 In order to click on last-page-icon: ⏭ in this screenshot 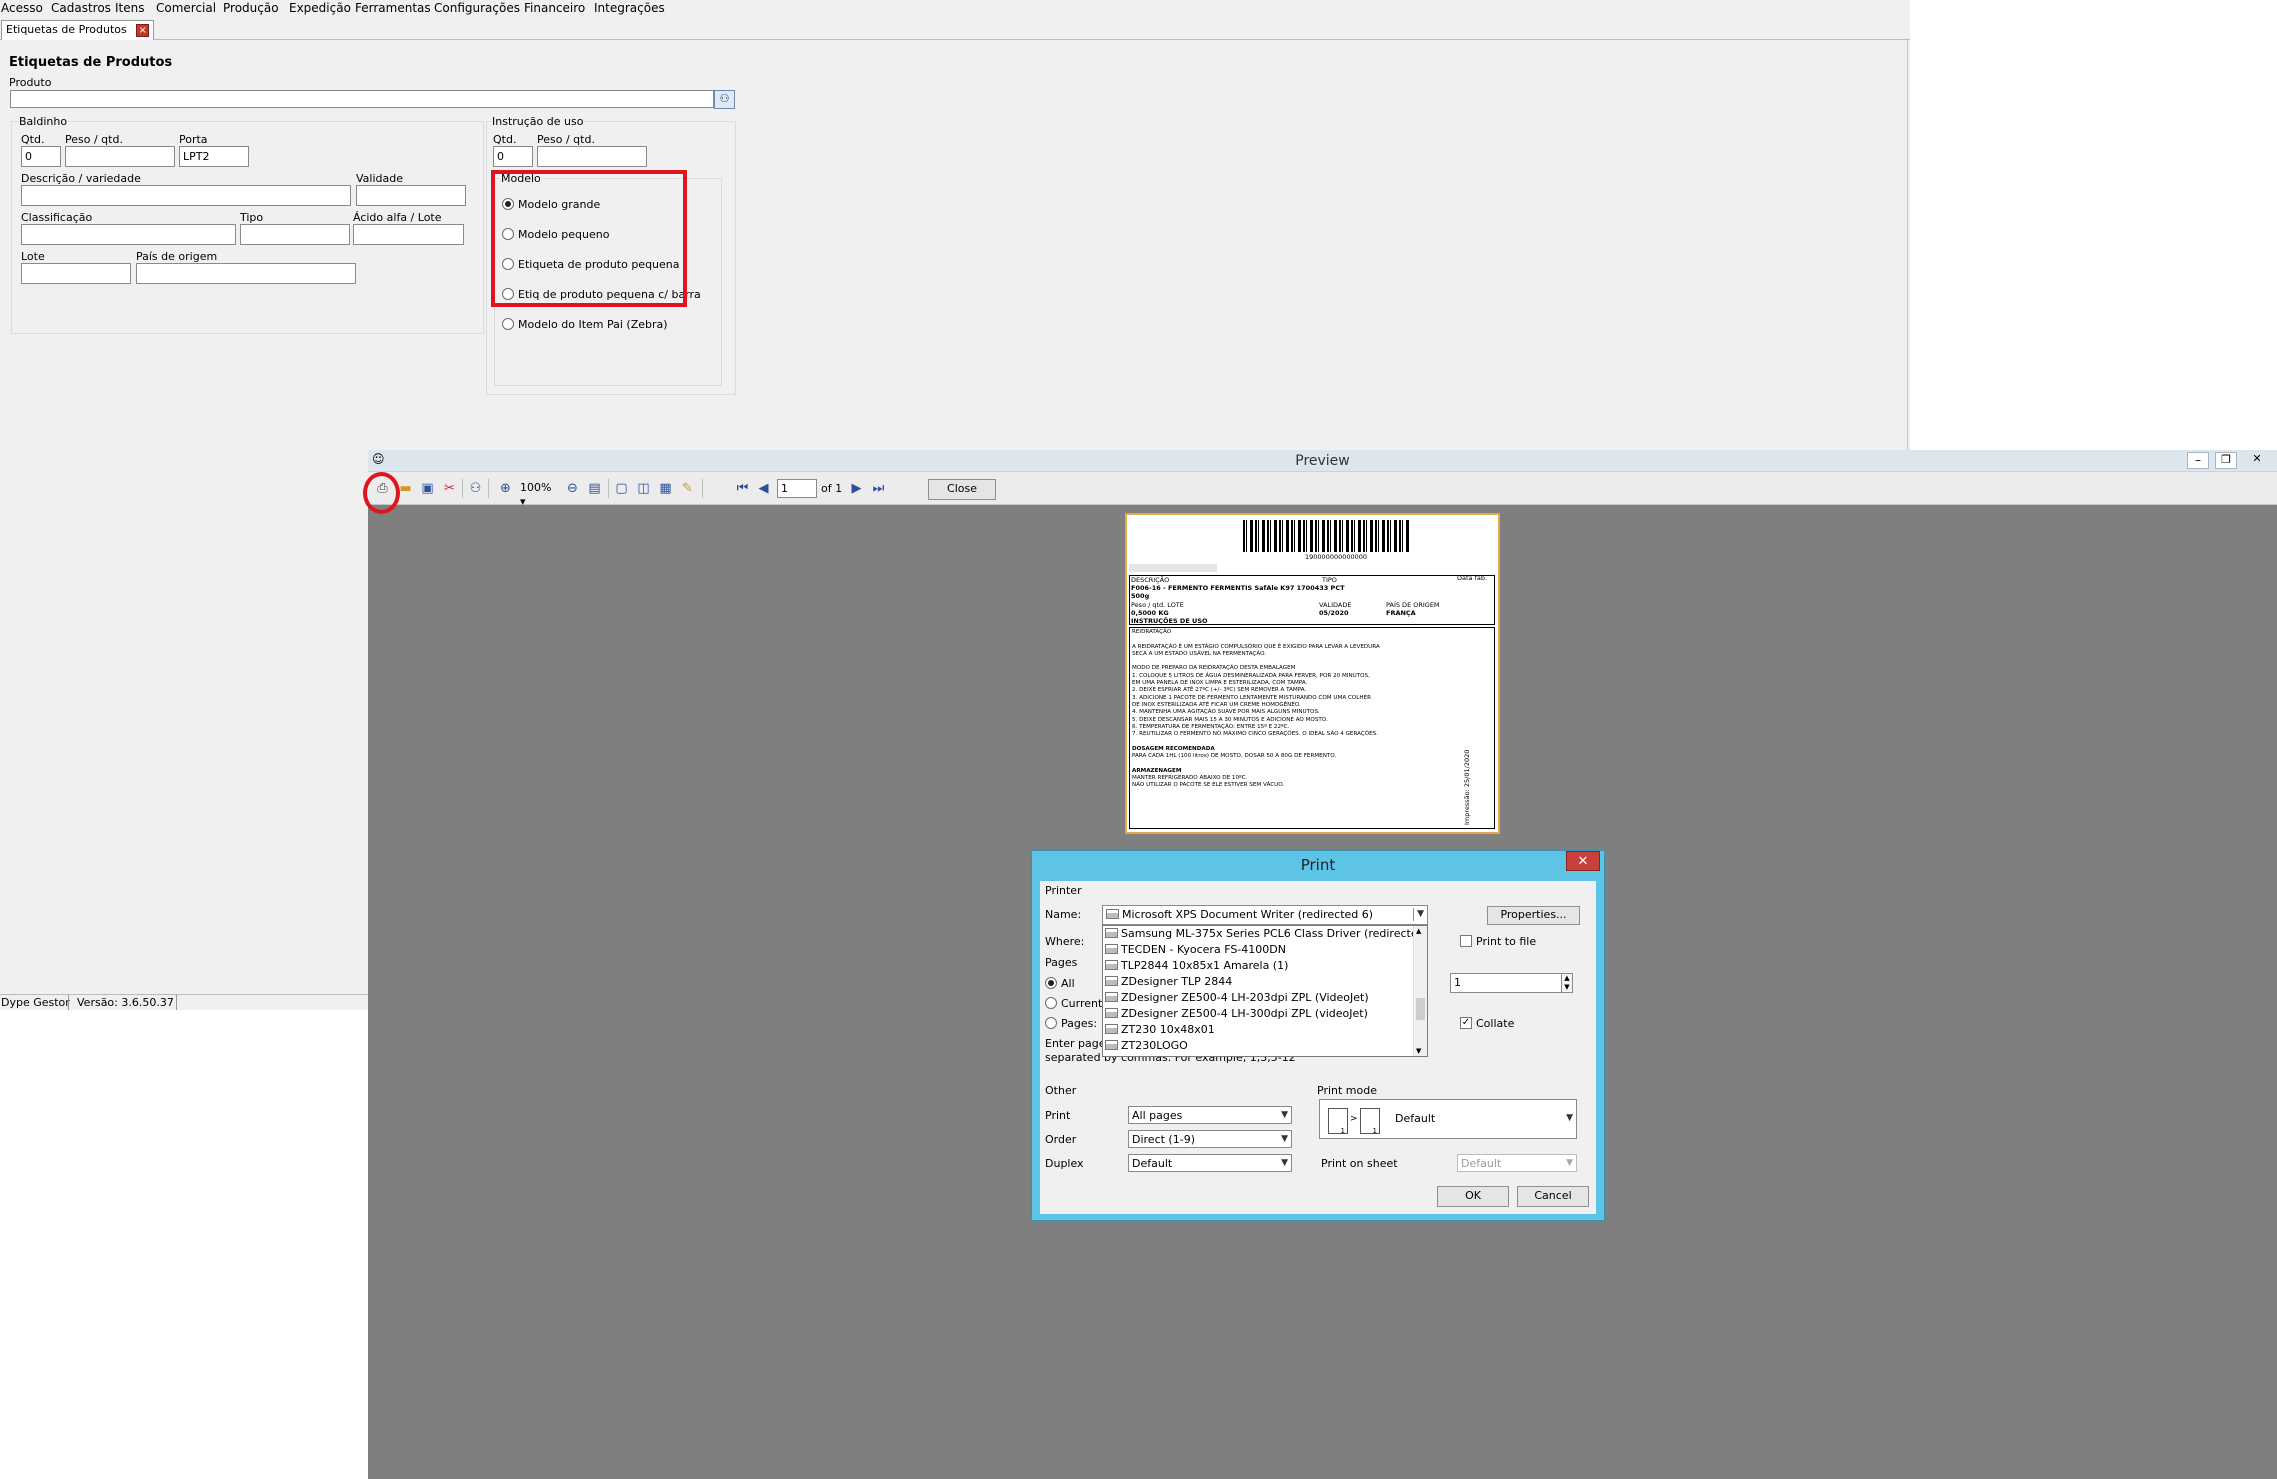, I will do `click(878, 488)`.